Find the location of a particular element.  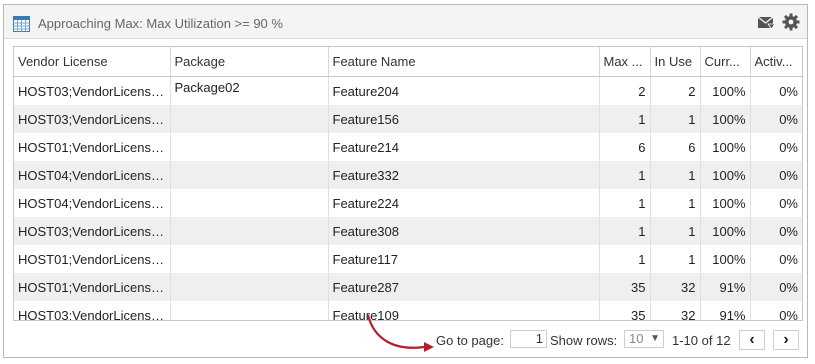

cell-feature-name: Feature156 is located at coordinates (464, 119).